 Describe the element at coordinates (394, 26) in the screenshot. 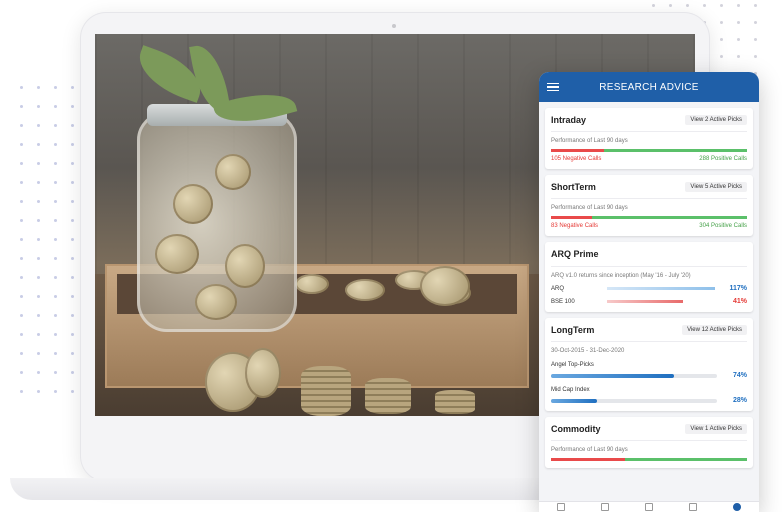

I see `laptop-camera` at that location.